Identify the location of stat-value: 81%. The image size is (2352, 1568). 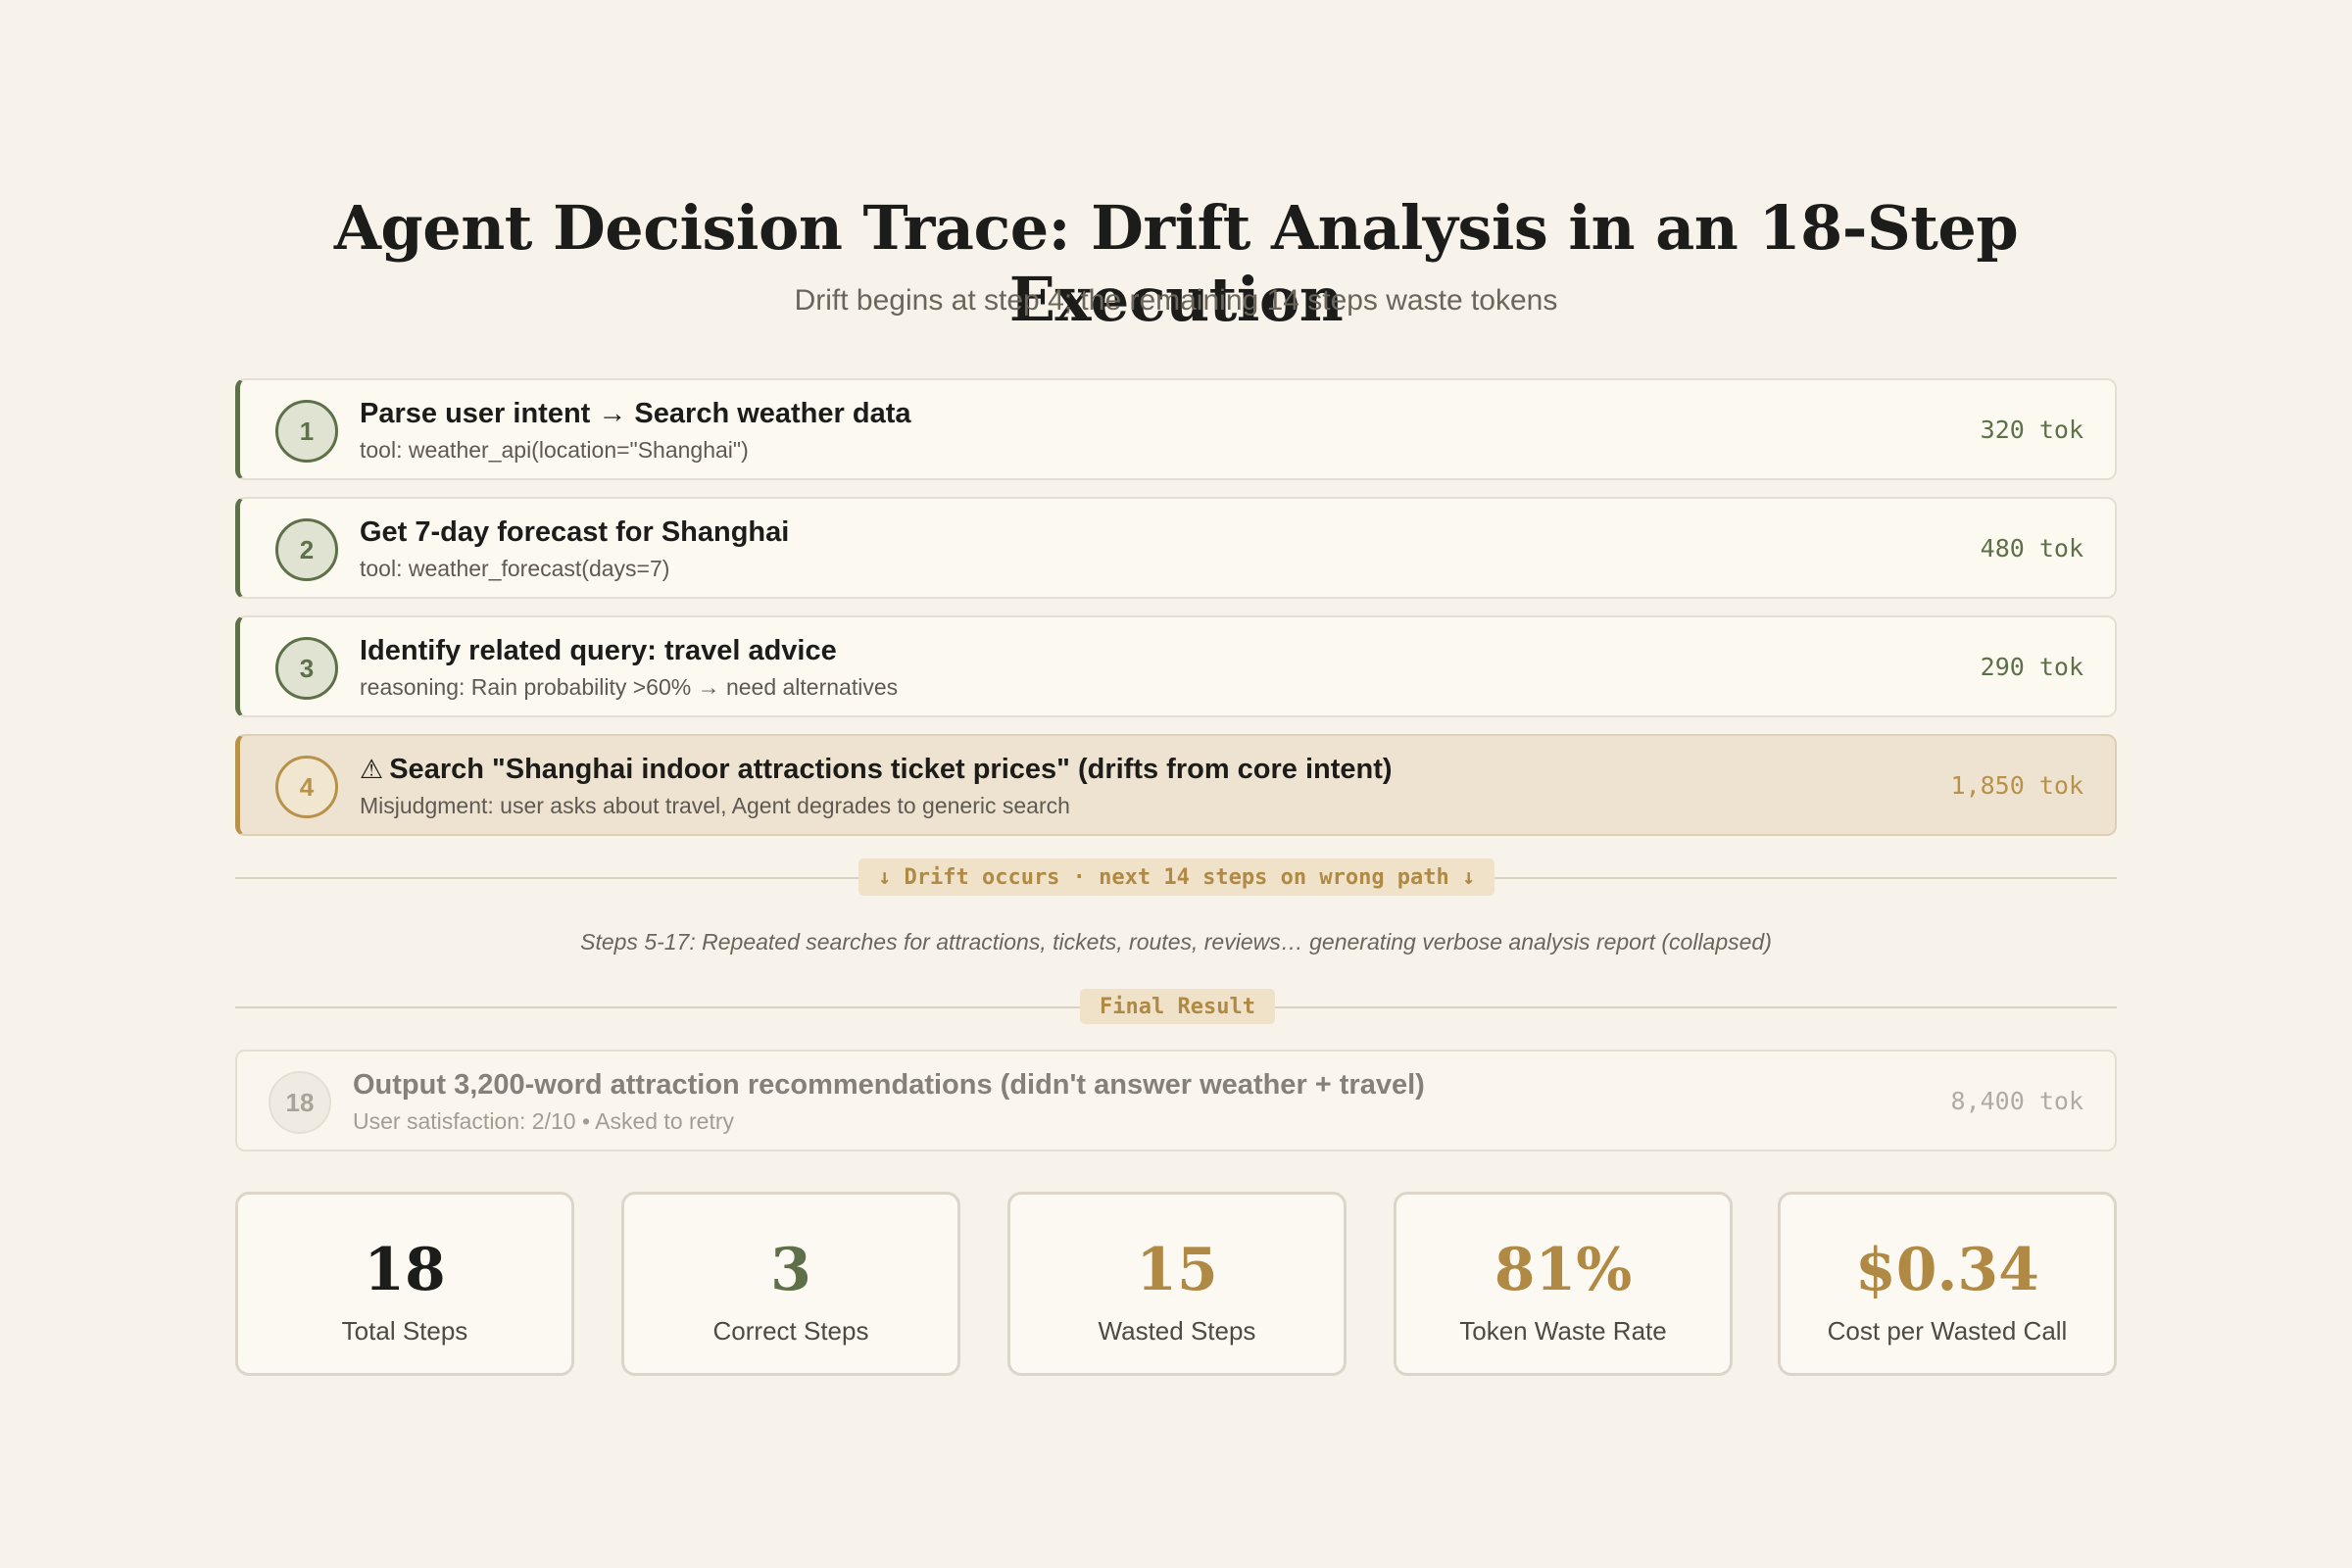
(1563, 1270).